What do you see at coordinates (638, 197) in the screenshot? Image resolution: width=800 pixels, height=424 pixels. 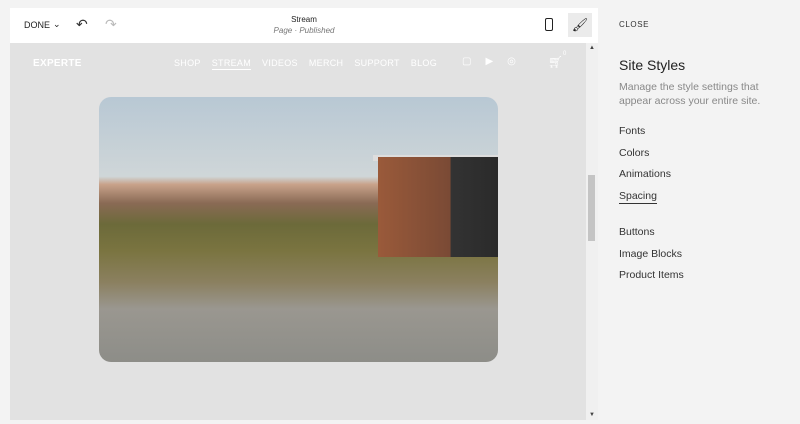 I see `menu-item-spacing: Spacing` at bounding box center [638, 197].